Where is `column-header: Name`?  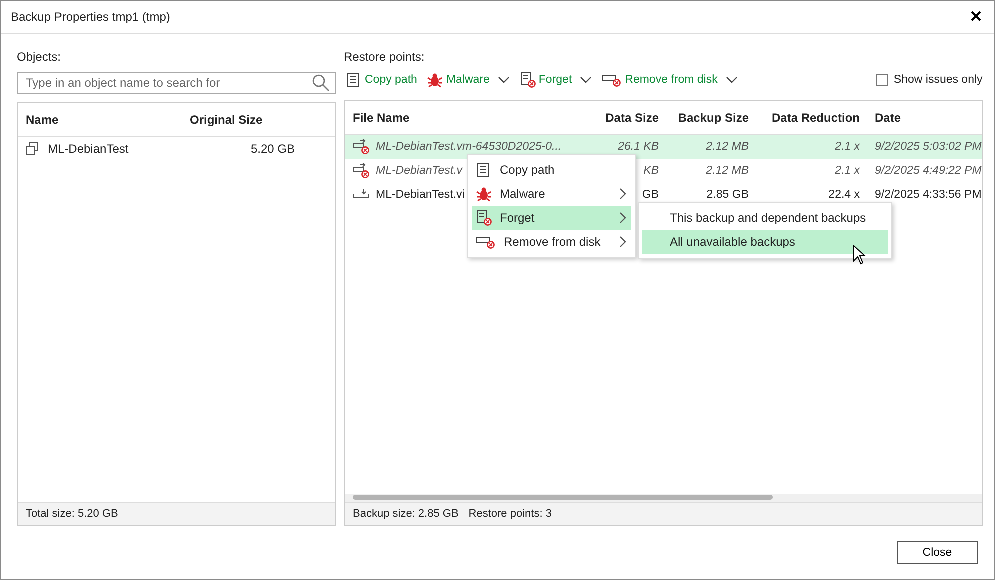
column-header: Name is located at coordinates (108, 119).